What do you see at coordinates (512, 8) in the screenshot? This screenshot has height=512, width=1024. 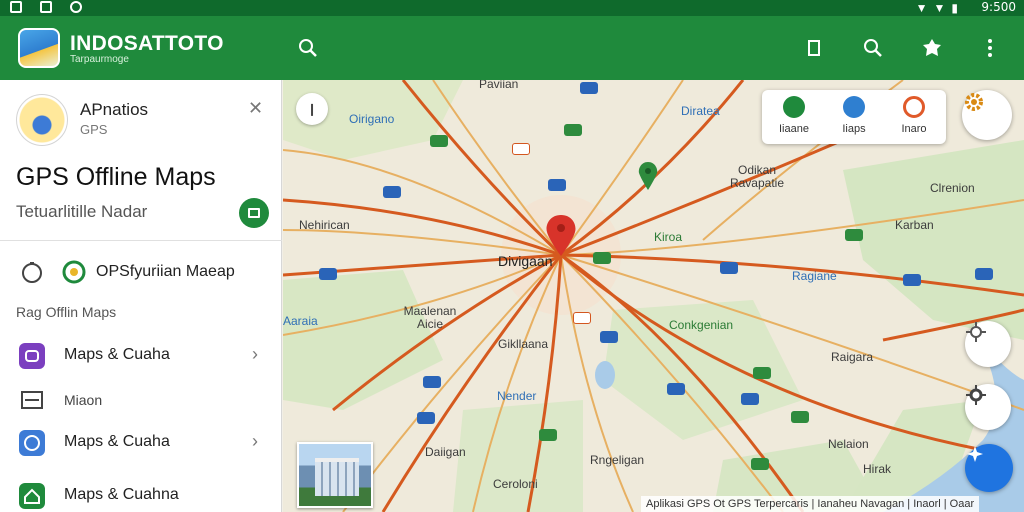 I see `status-bar: ▼▼▮ 9:500` at bounding box center [512, 8].